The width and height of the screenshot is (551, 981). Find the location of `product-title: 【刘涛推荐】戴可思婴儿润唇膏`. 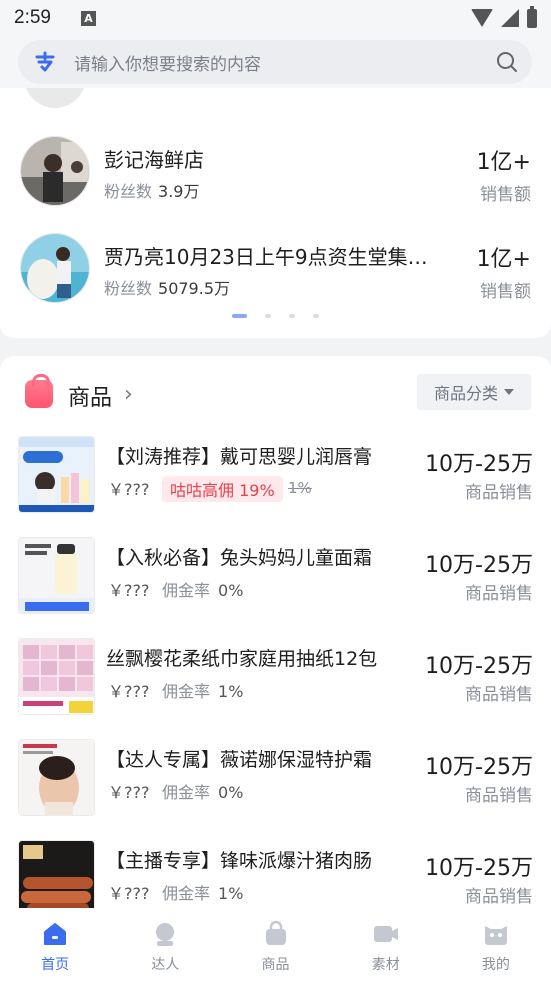

product-title: 【刘涛推荐】戴可思婴儿润唇膏 is located at coordinates (239, 457).